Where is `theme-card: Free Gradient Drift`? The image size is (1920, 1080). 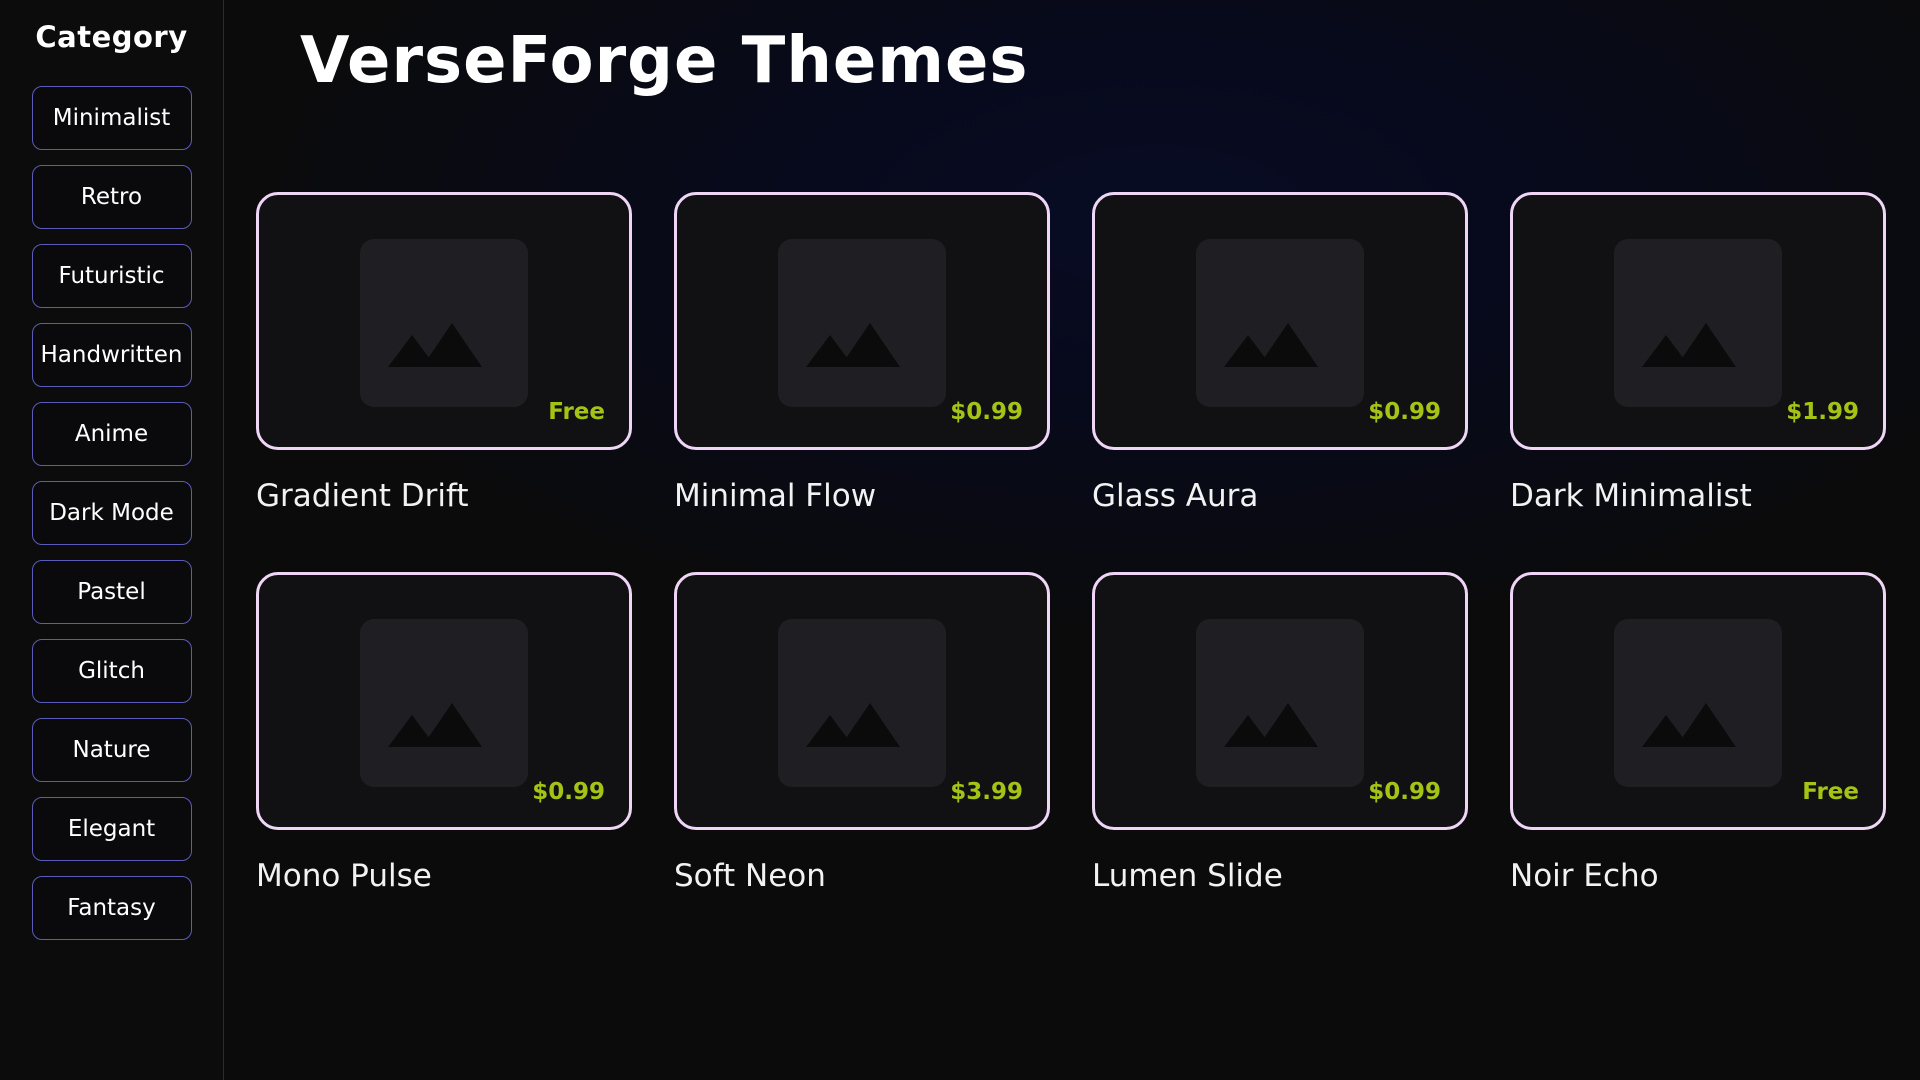
theme-card: Free Gradient Drift is located at coordinates (444, 353).